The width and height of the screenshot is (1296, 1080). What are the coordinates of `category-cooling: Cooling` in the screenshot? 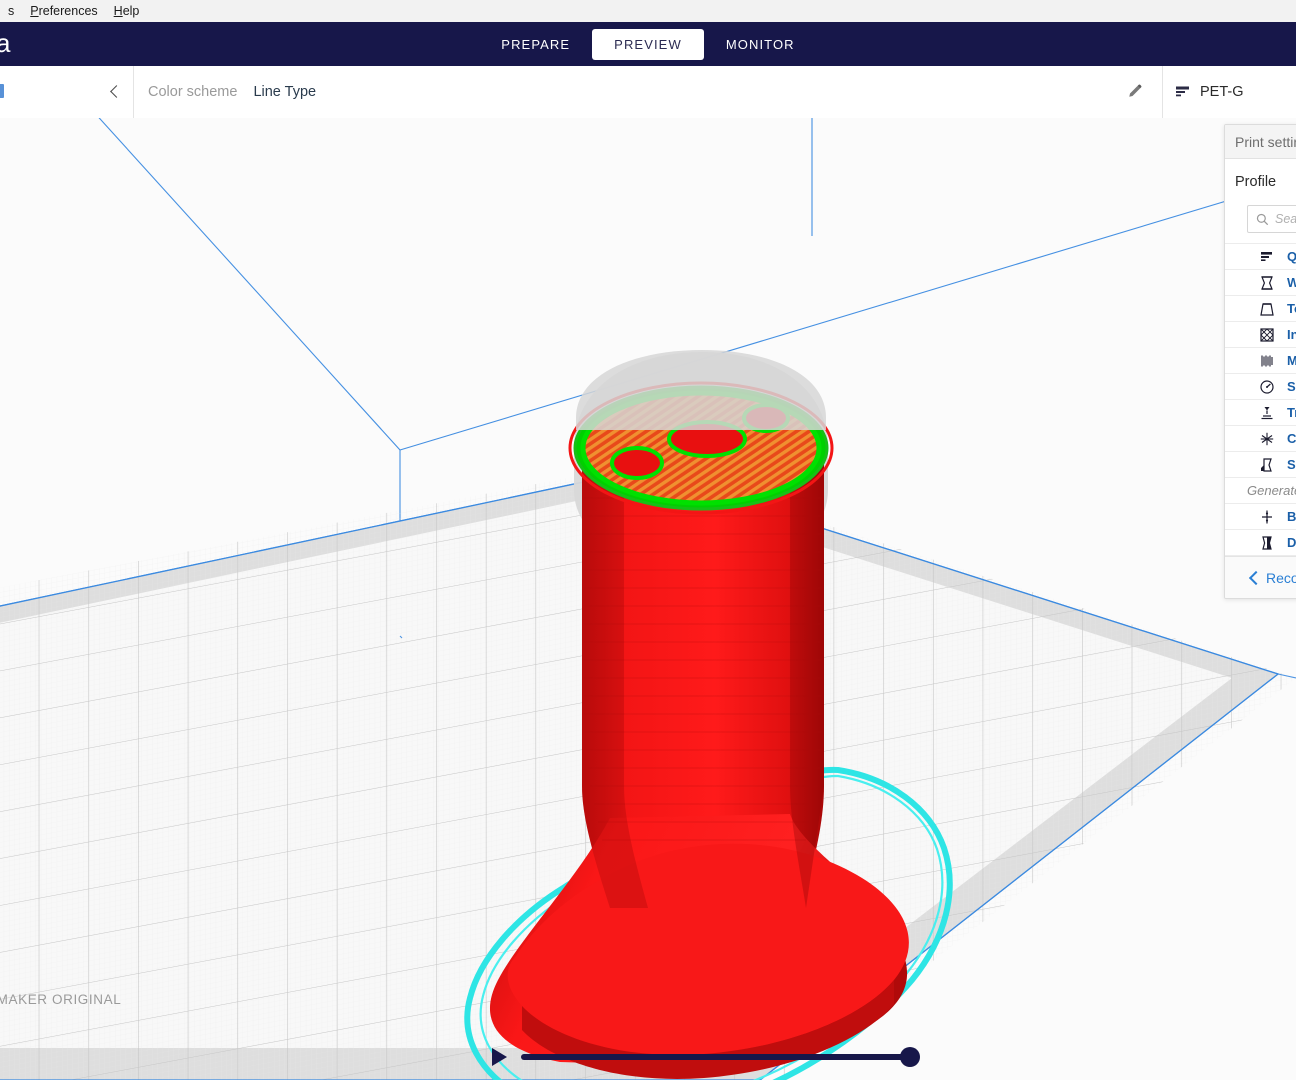 It's located at (1260, 439).